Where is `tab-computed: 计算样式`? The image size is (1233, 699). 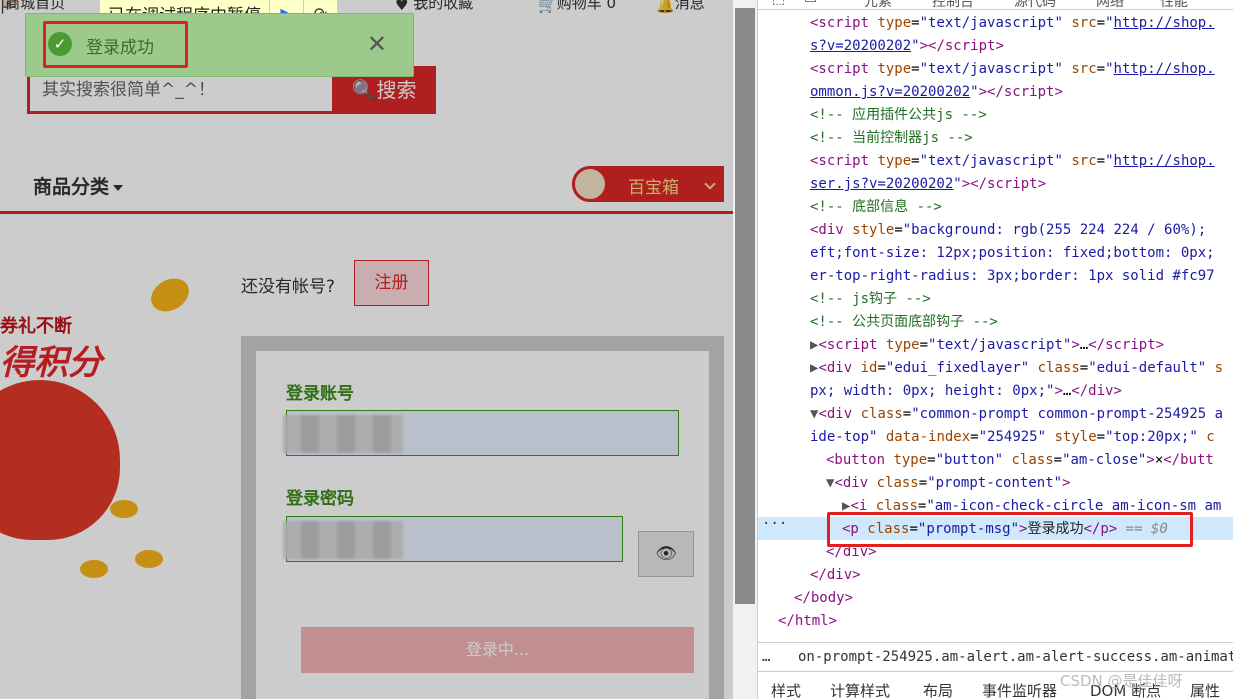
tab-computed: 计算样式 is located at coordinates (860, 689).